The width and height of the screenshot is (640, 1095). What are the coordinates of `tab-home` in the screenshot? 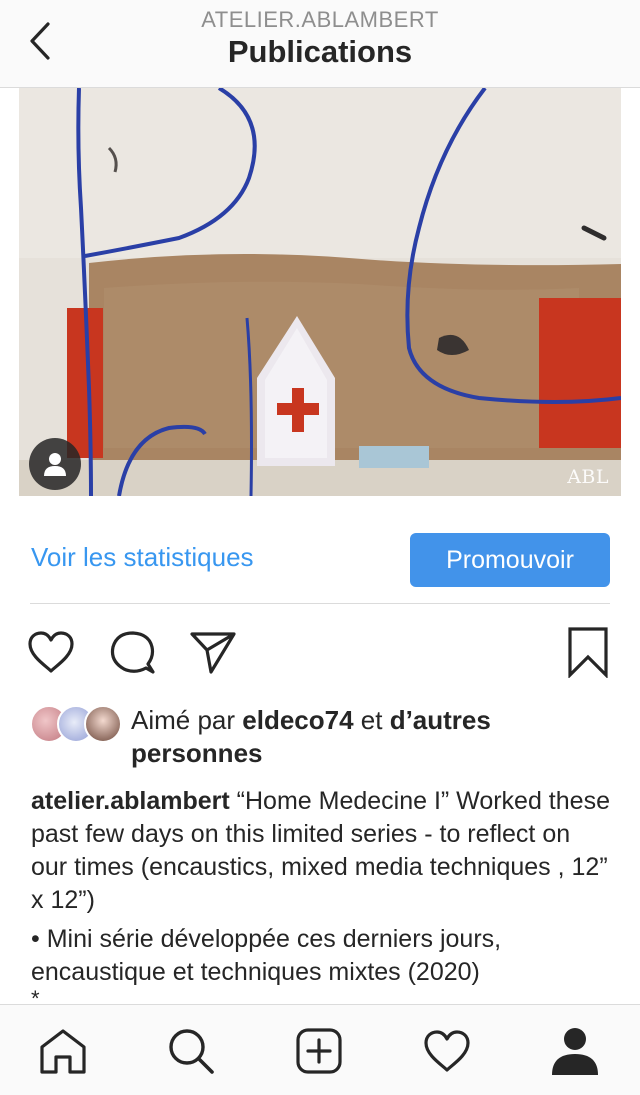 It's located at (63, 1051).